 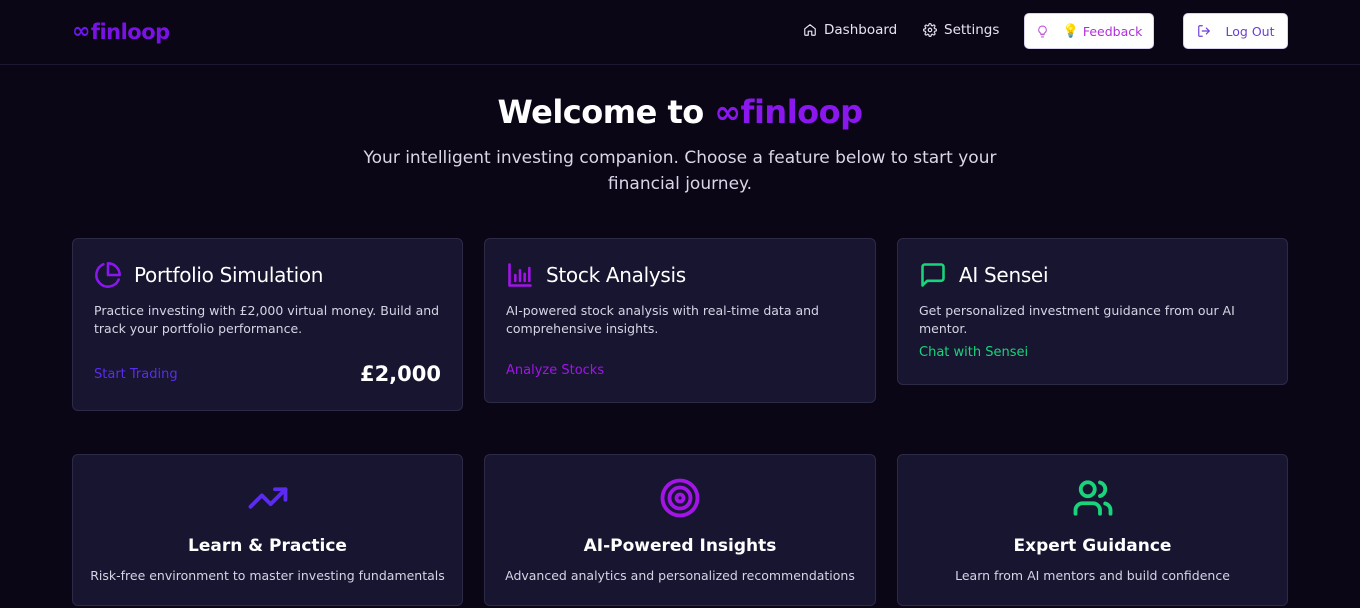 I want to click on gear-icon, so click(x=930, y=30).